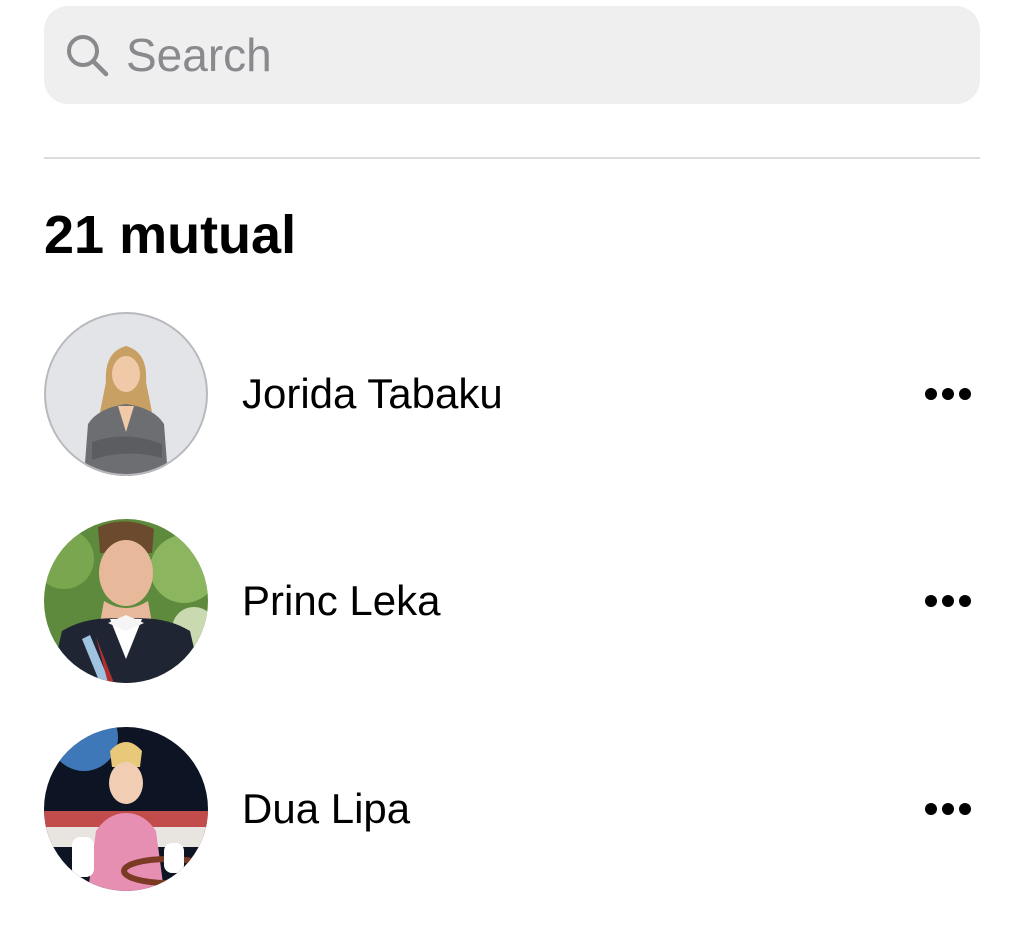 The image size is (1024, 932). What do you see at coordinates (88, 56) in the screenshot?
I see `search-icon` at bounding box center [88, 56].